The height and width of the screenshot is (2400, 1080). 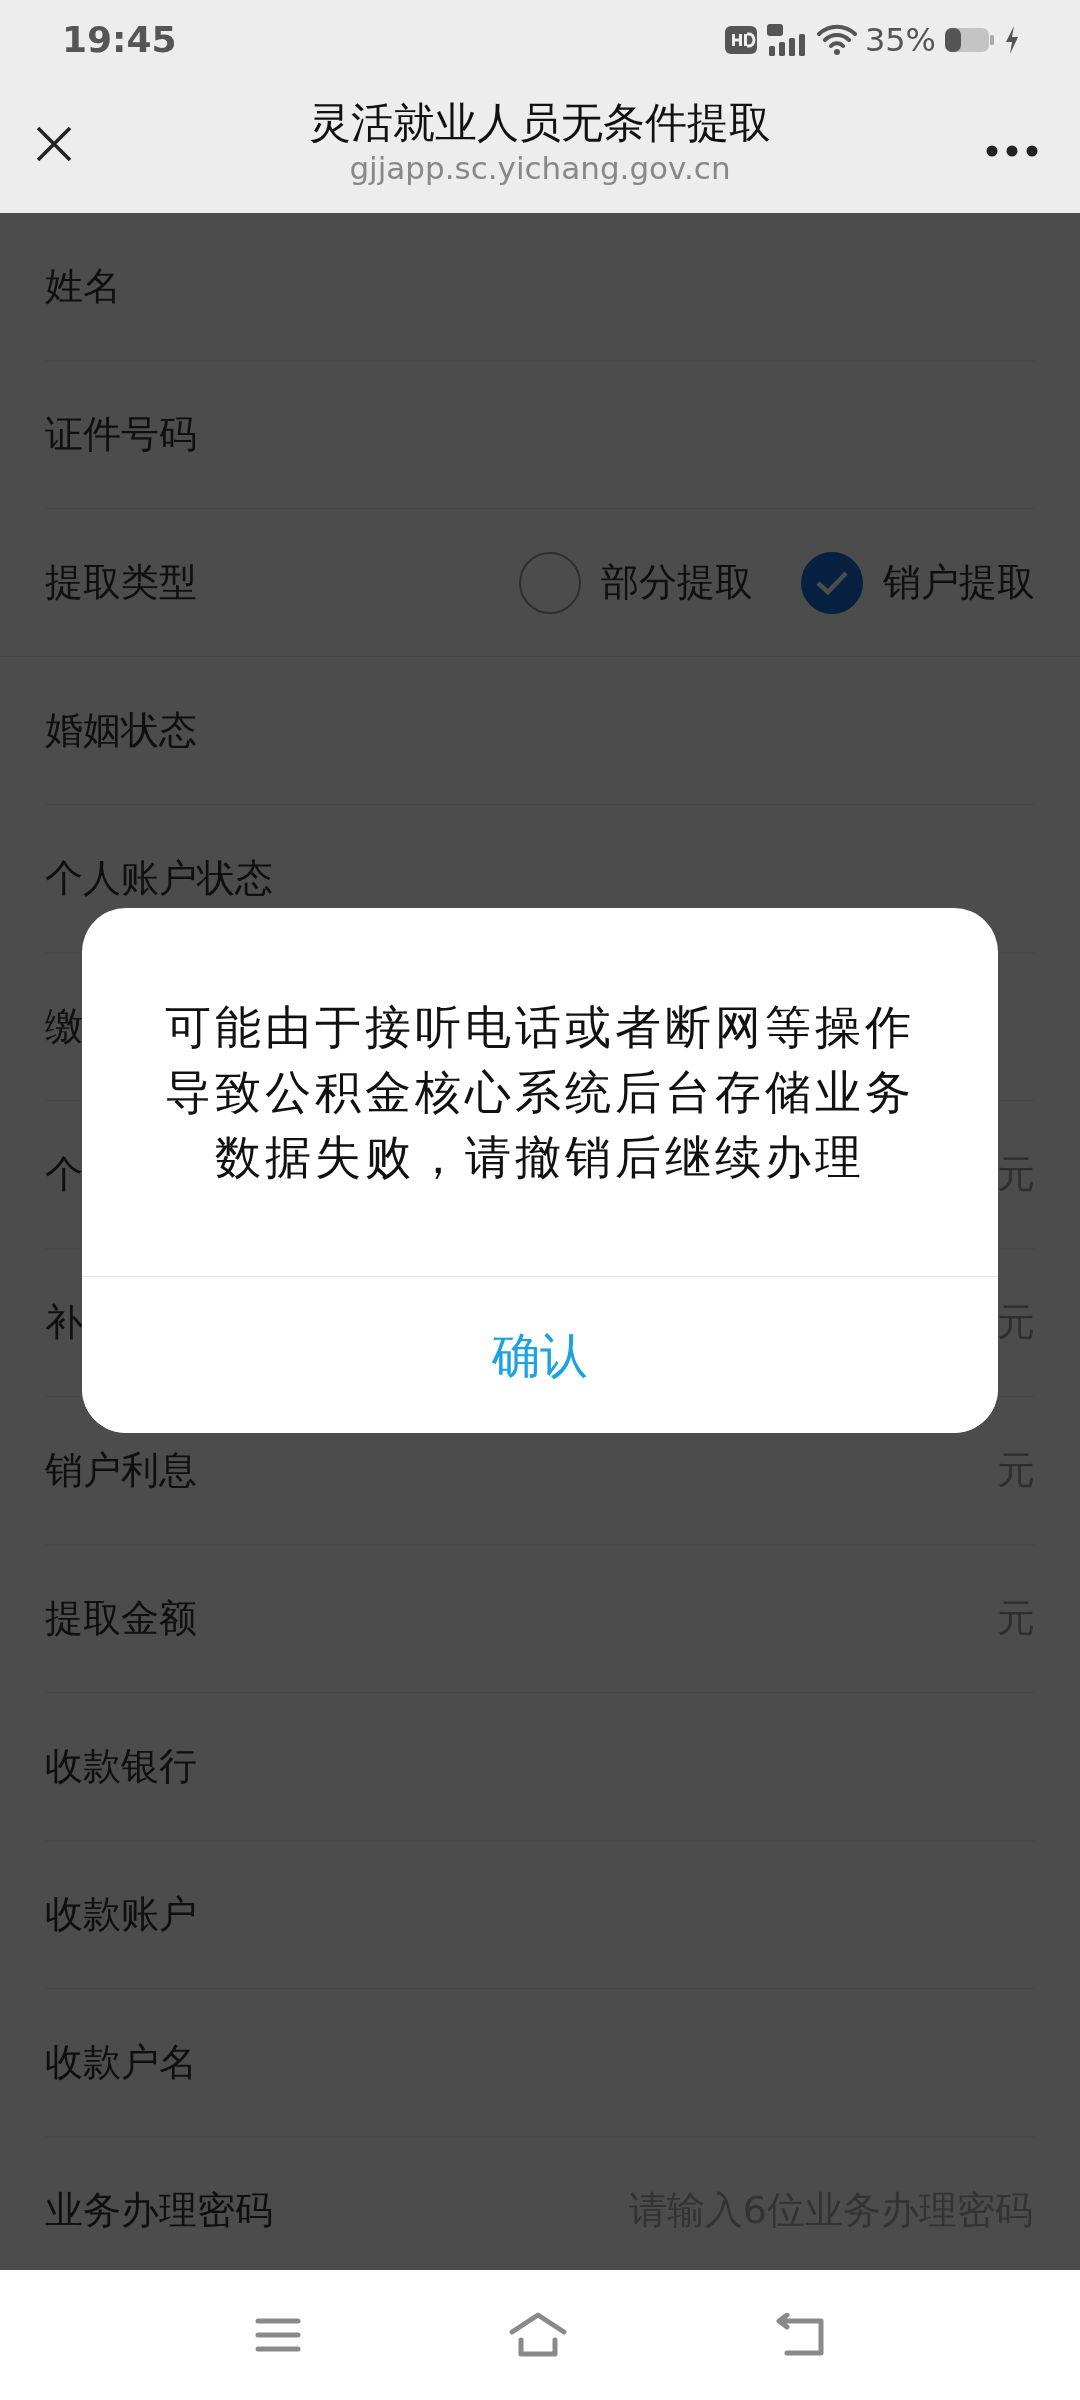 What do you see at coordinates (540, 169) in the screenshot?
I see `page-url: gjjapp.sc.yichang.gov.cn` at bounding box center [540, 169].